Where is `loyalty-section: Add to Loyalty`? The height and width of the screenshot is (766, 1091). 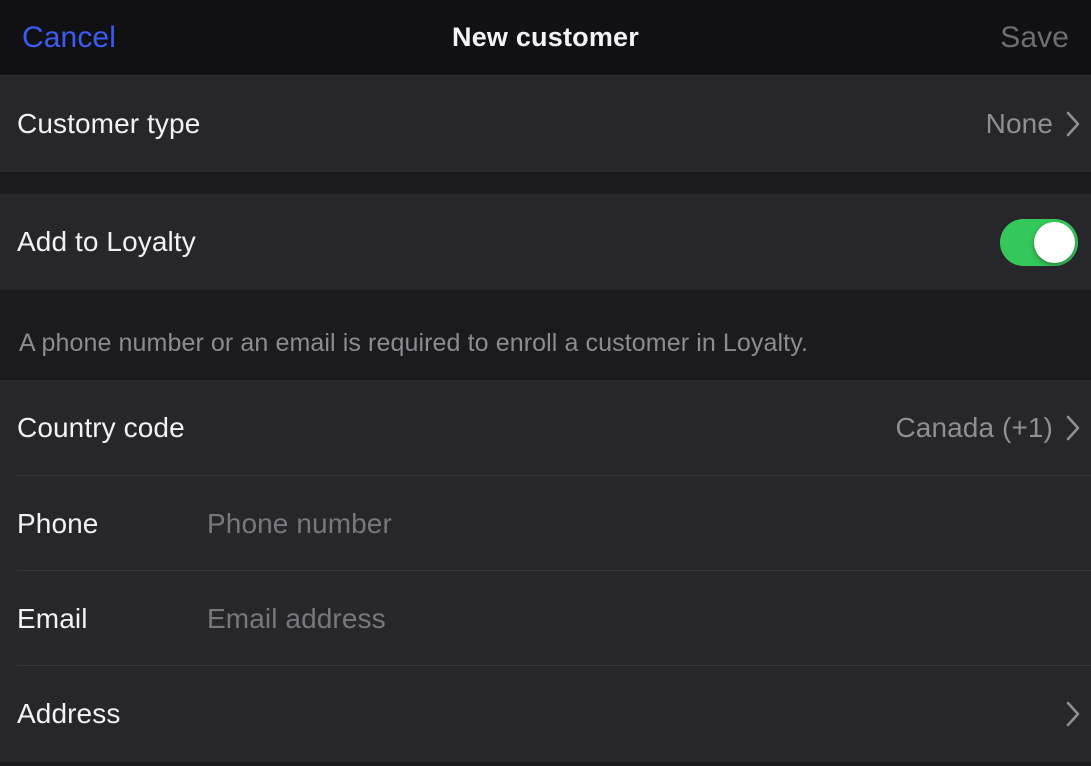 loyalty-section: Add to Loyalty is located at coordinates (545, 242).